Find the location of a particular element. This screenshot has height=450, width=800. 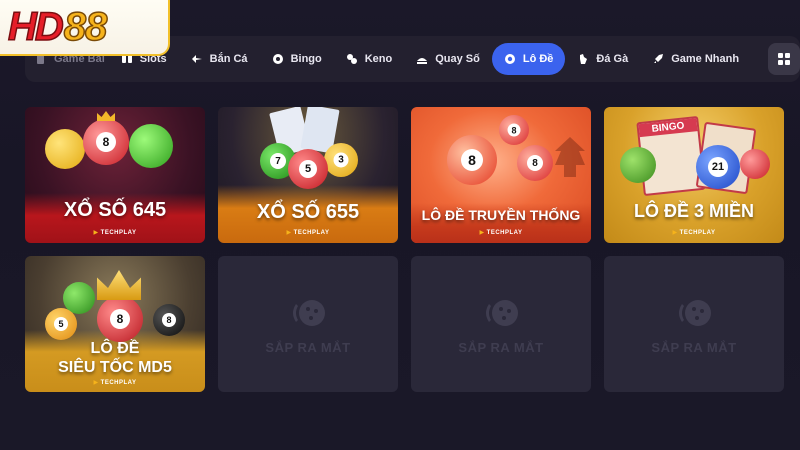

game-card-lo-de-sieu-toc-md5: 8 5 8 LÔ ĐỀ SIÊU TỐC MD5 ▶ TECHPLAY is located at coordinates (115, 324).